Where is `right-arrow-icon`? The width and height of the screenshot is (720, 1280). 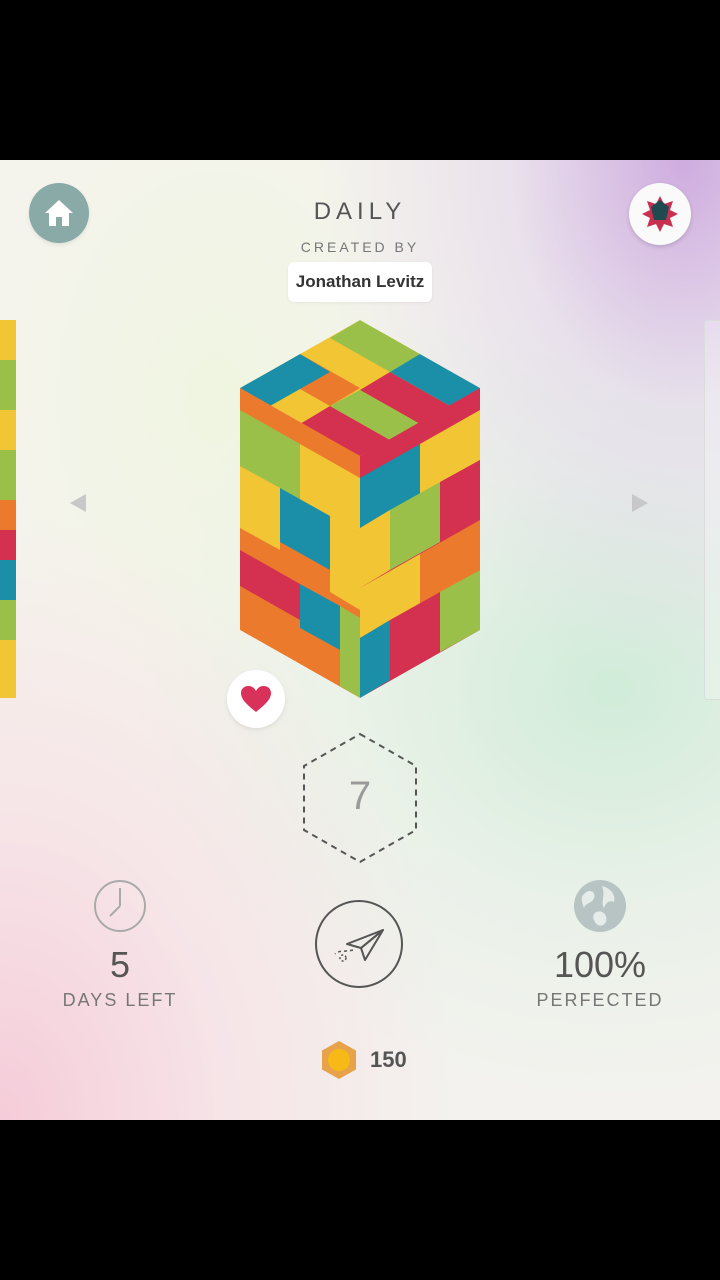 right-arrow-icon is located at coordinates (640, 503).